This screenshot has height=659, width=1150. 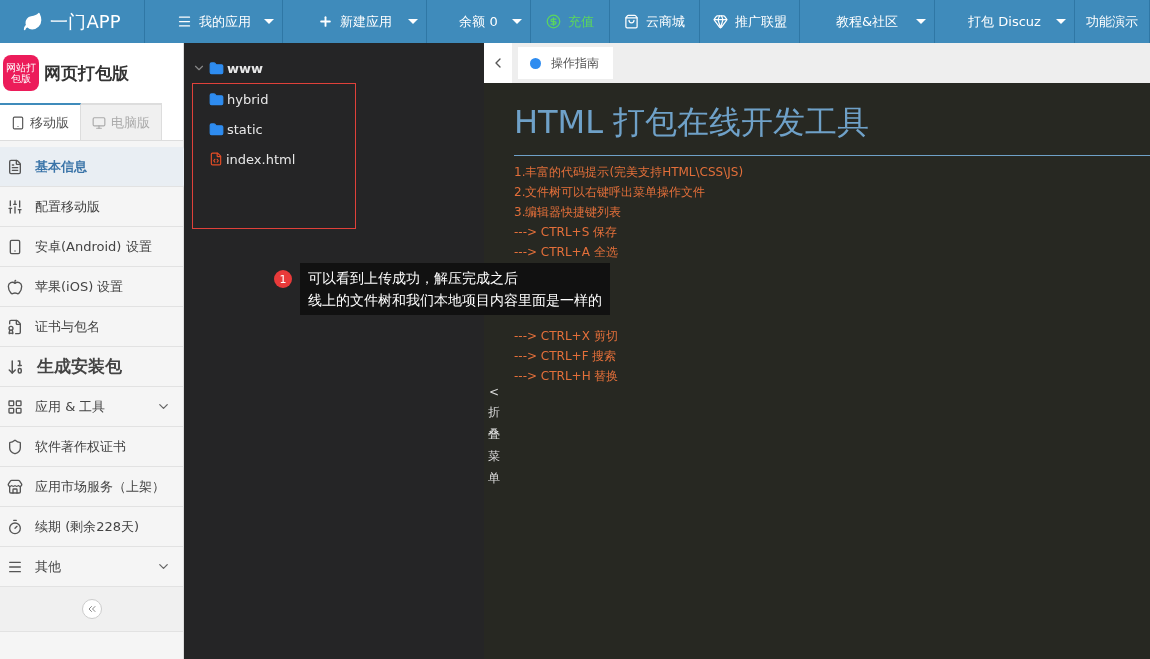 I want to click on nav-link: 新建应用, so click(x=365, y=21).